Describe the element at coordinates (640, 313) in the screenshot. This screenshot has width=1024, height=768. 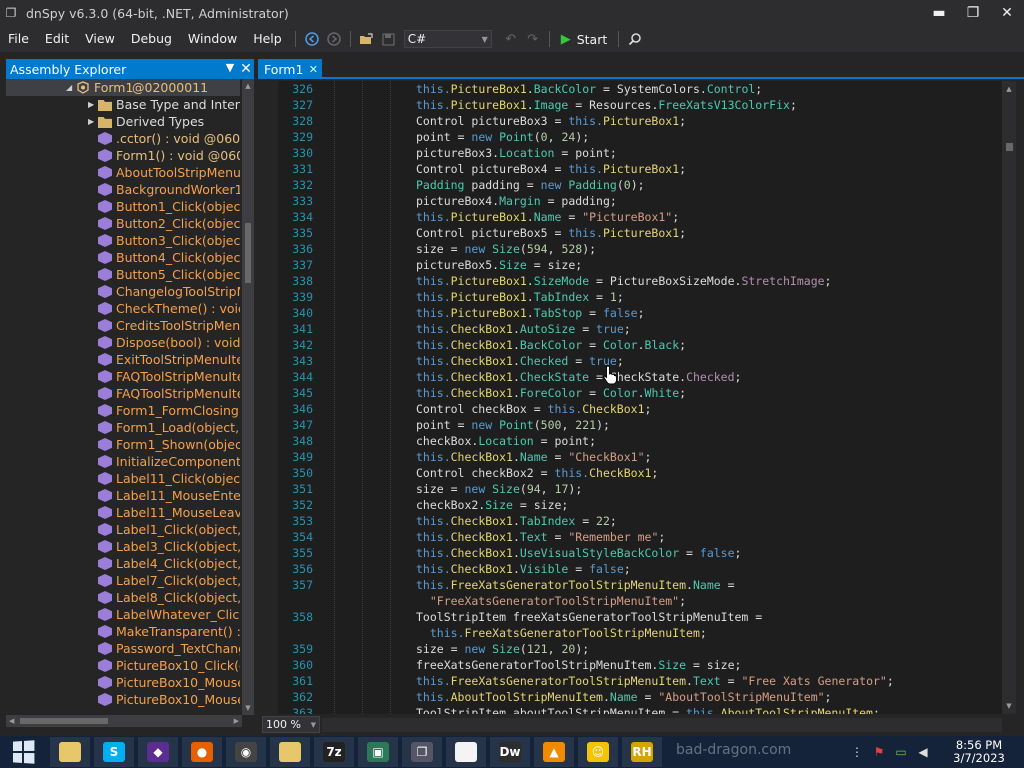
I see `code-line: 340 this.PictureBox1.TabStop = false;` at that location.